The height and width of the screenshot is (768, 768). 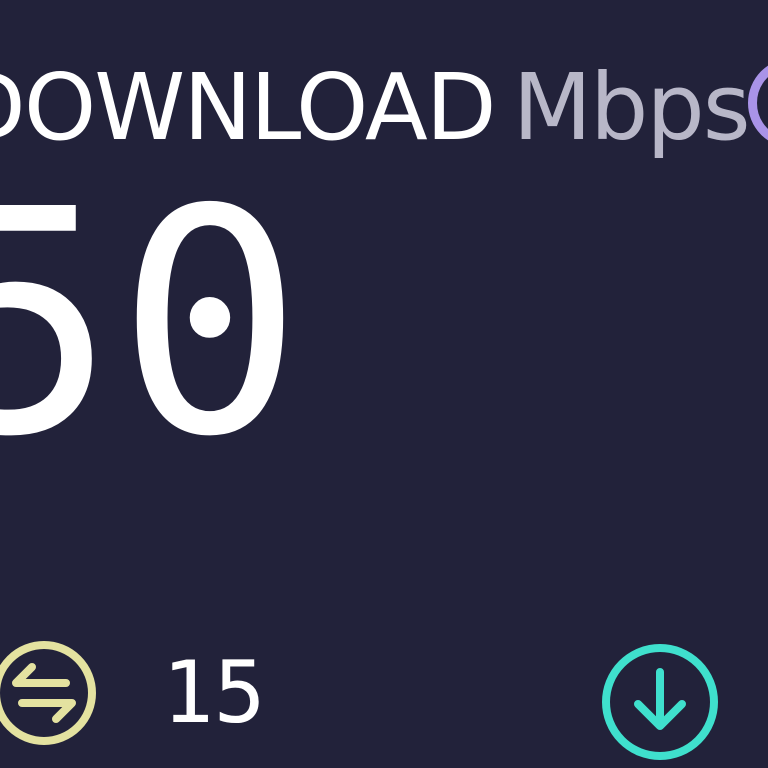 What do you see at coordinates (48, 693) in the screenshot?
I see `ping-icon` at bounding box center [48, 693].